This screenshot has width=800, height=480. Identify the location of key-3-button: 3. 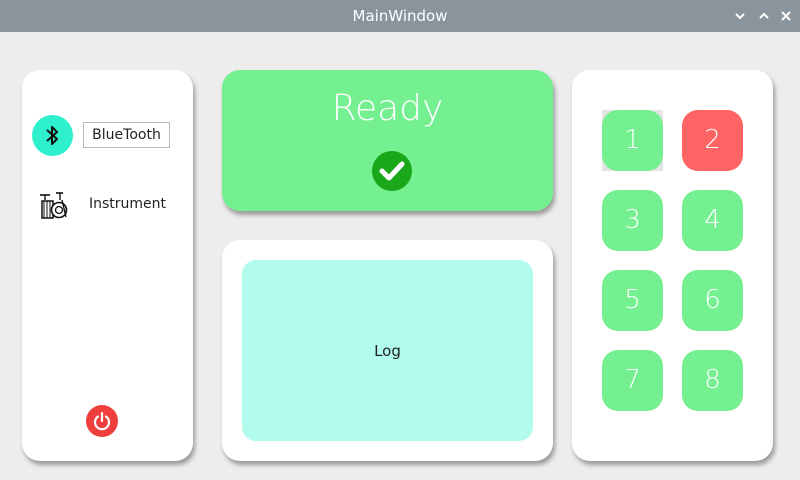
(632, 220).